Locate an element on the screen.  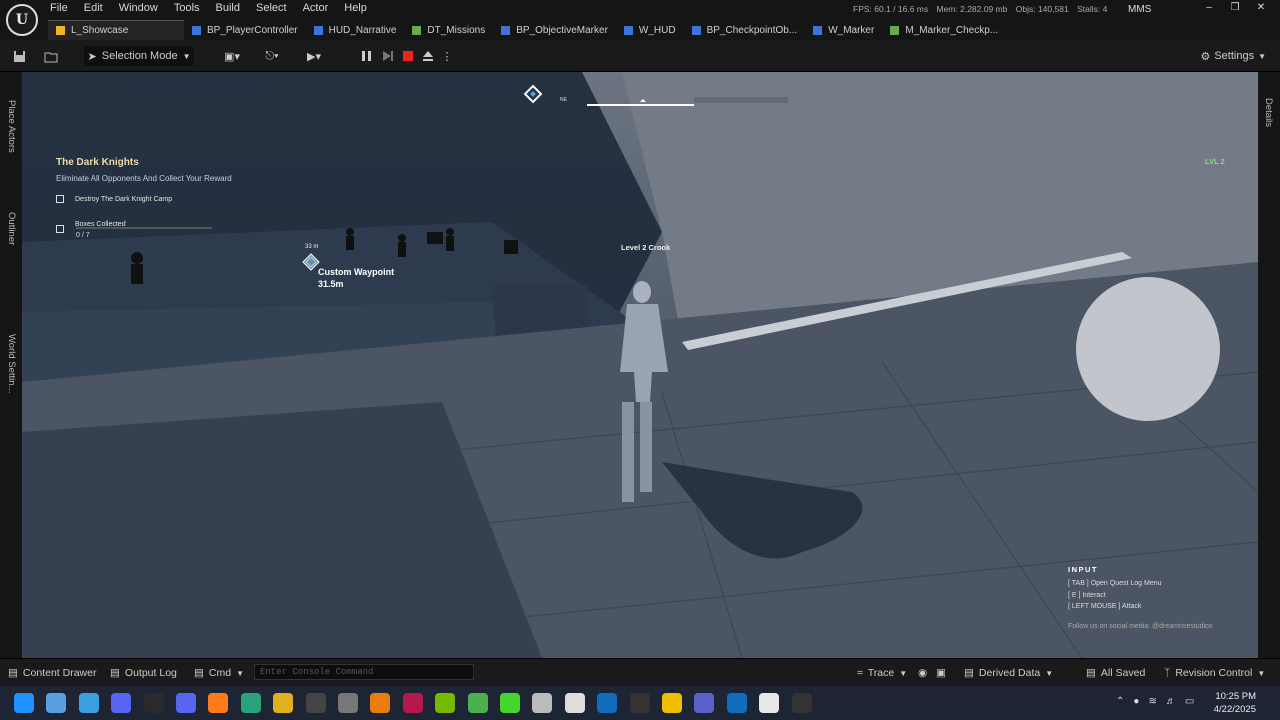
wifi-icon: ≋ is located at coordinates (1152, 701).